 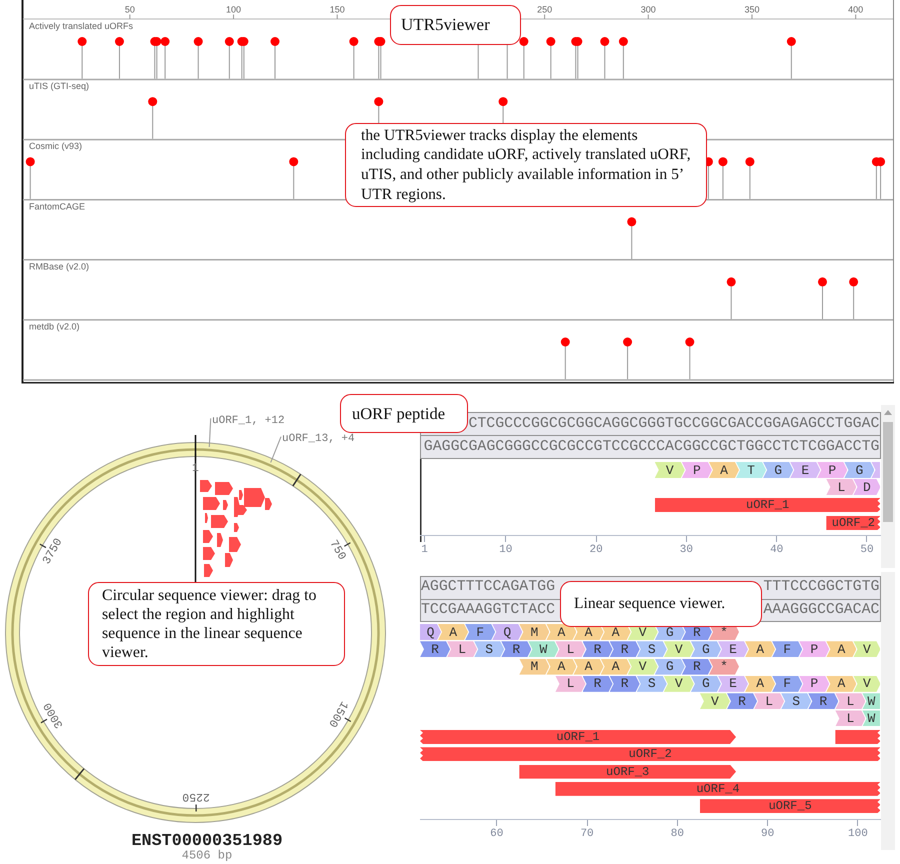 What do you see at coordinates (888, 412) in the screenshot?
I see `scroll-up-arrow-icon` at bounding box center [888, 412].